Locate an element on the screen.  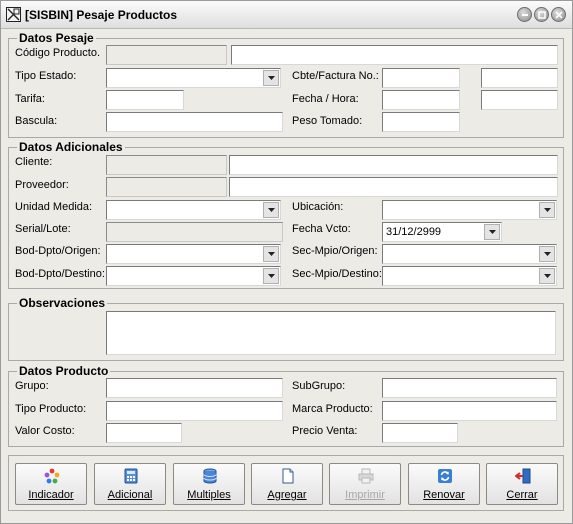
producto-descripcion-field is located at coordinates (394, 55).